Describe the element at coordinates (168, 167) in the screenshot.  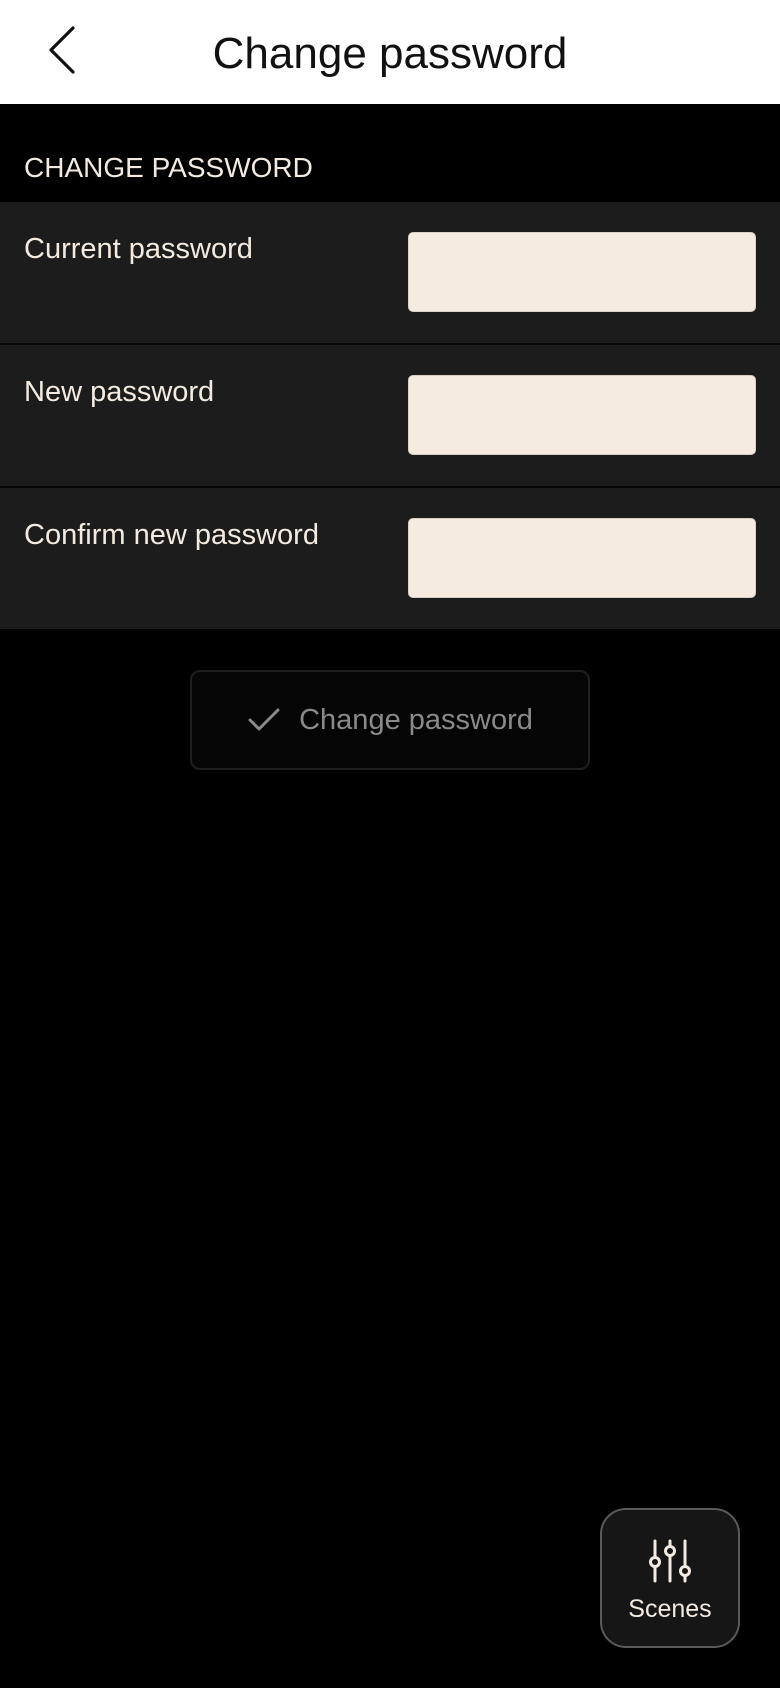
I see `section-header: CHANGE PASSWORD` at that location.